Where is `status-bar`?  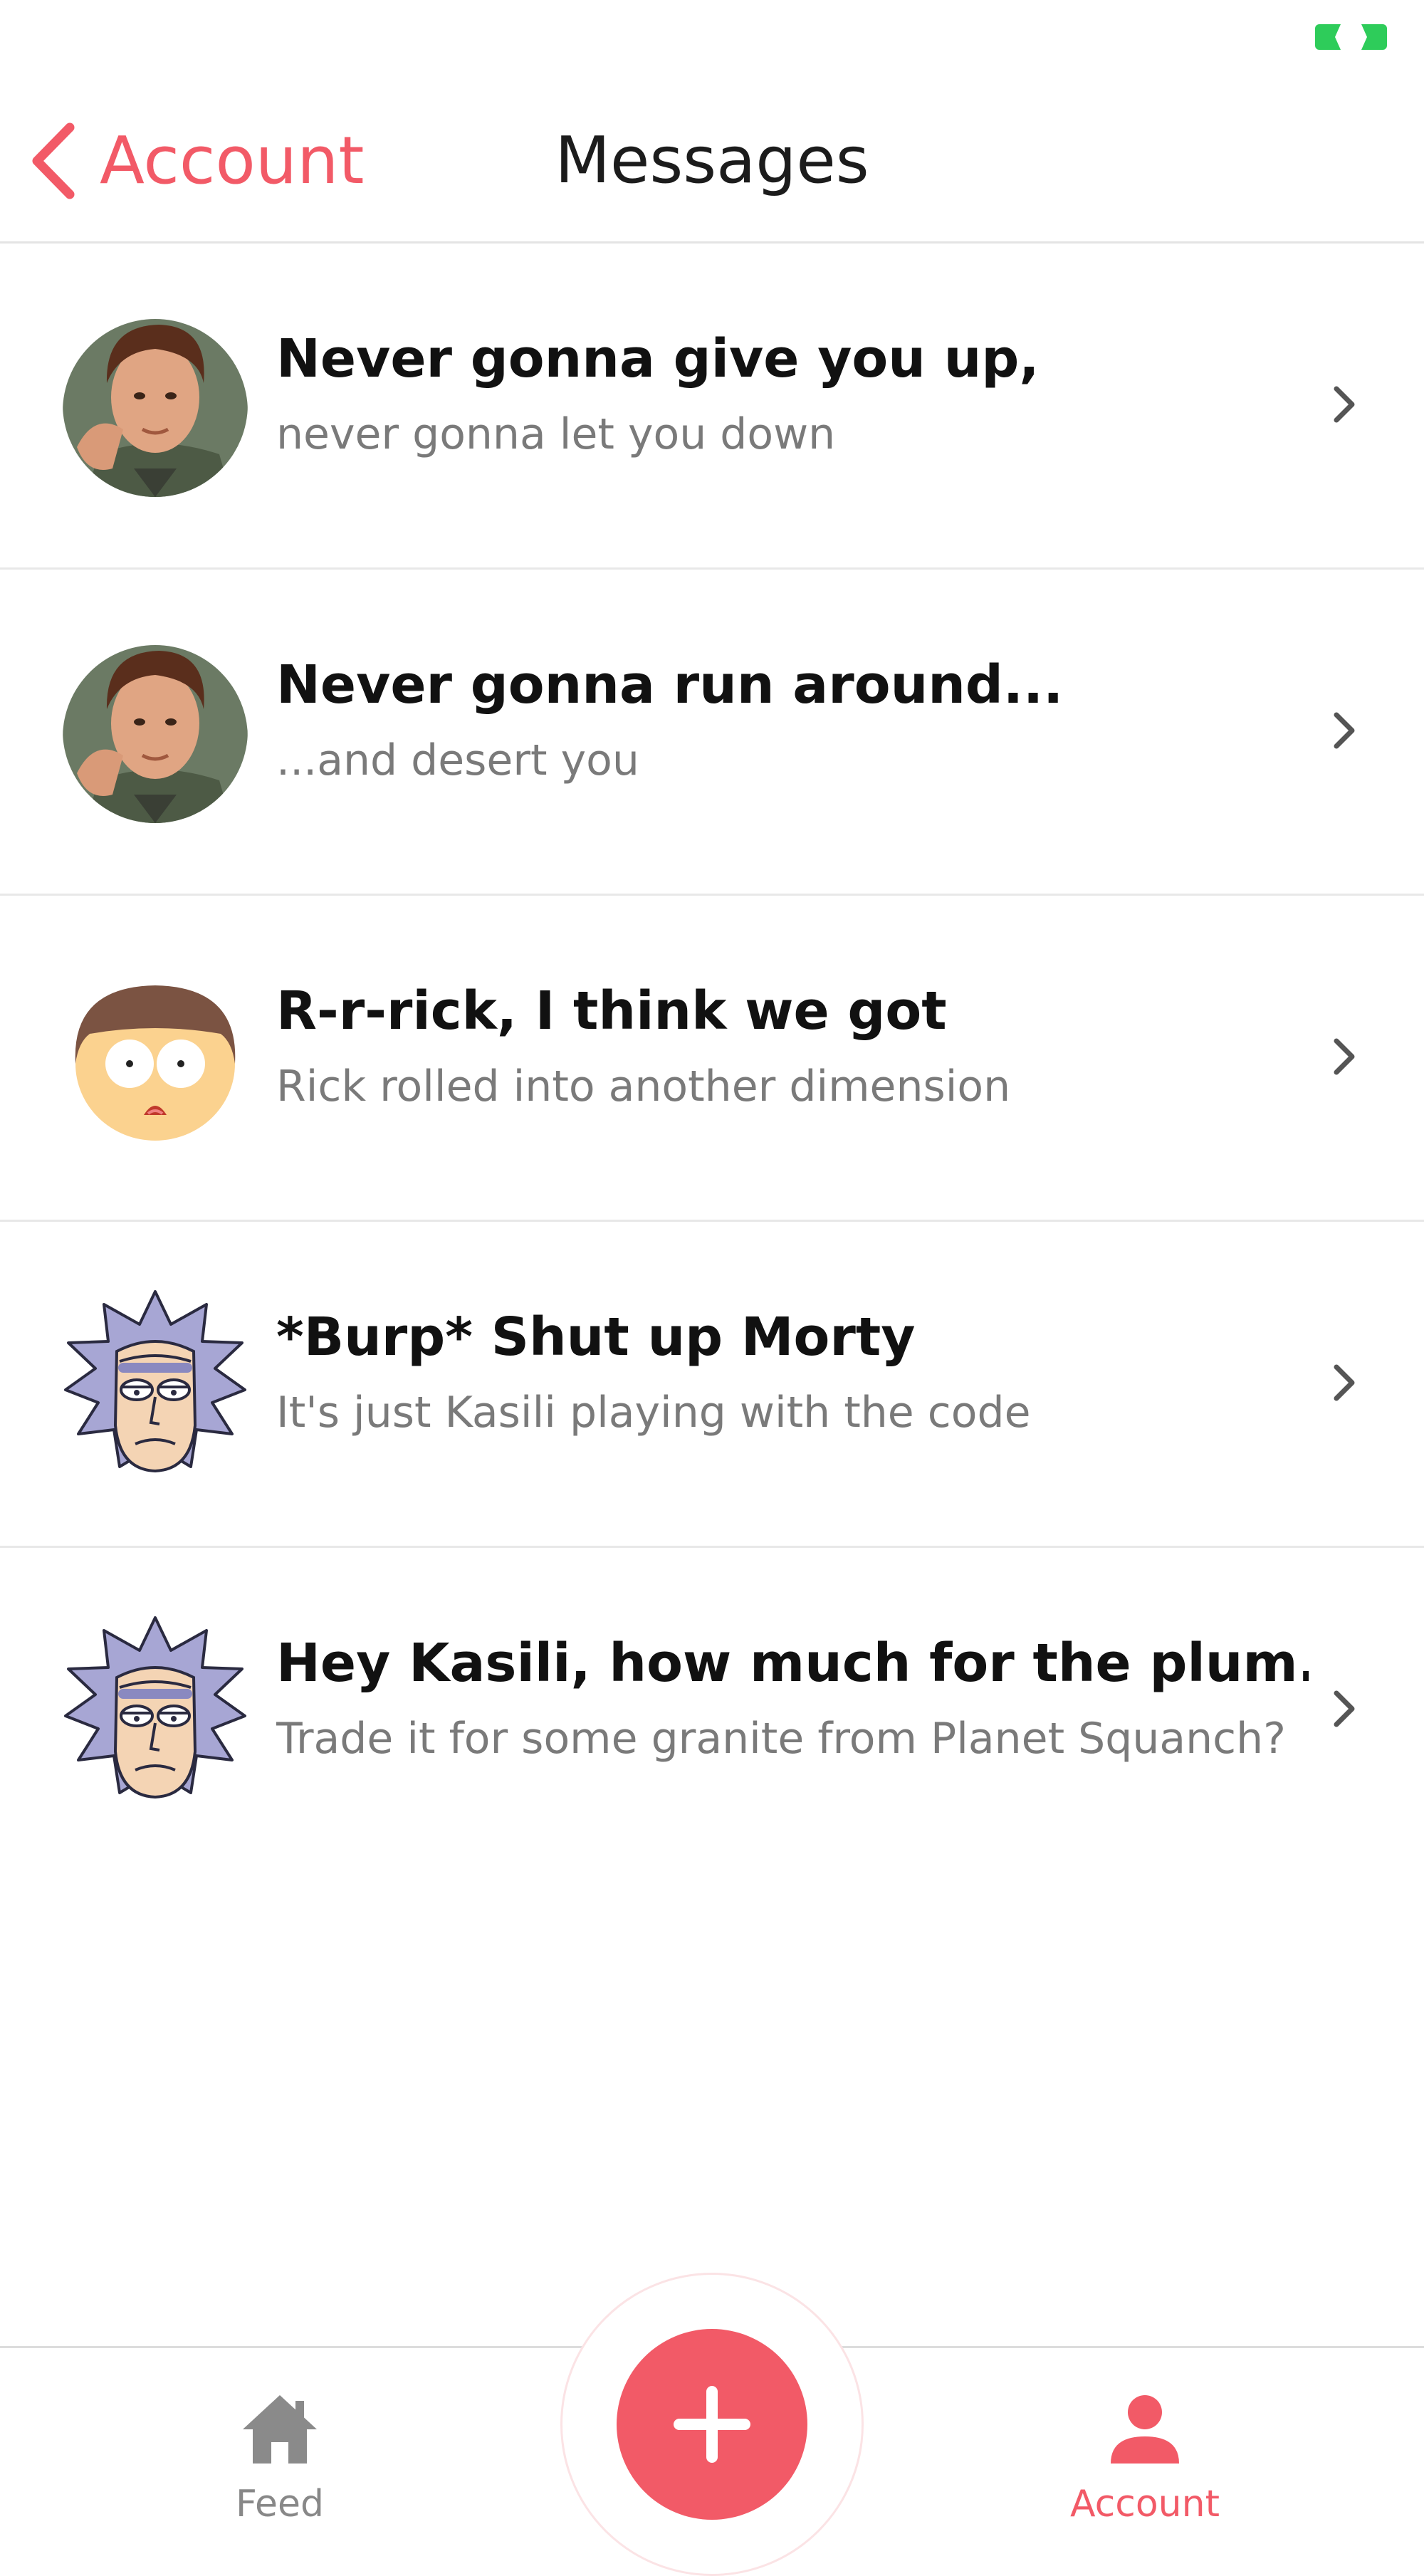
status-bar is located at coordinates (712, 39).